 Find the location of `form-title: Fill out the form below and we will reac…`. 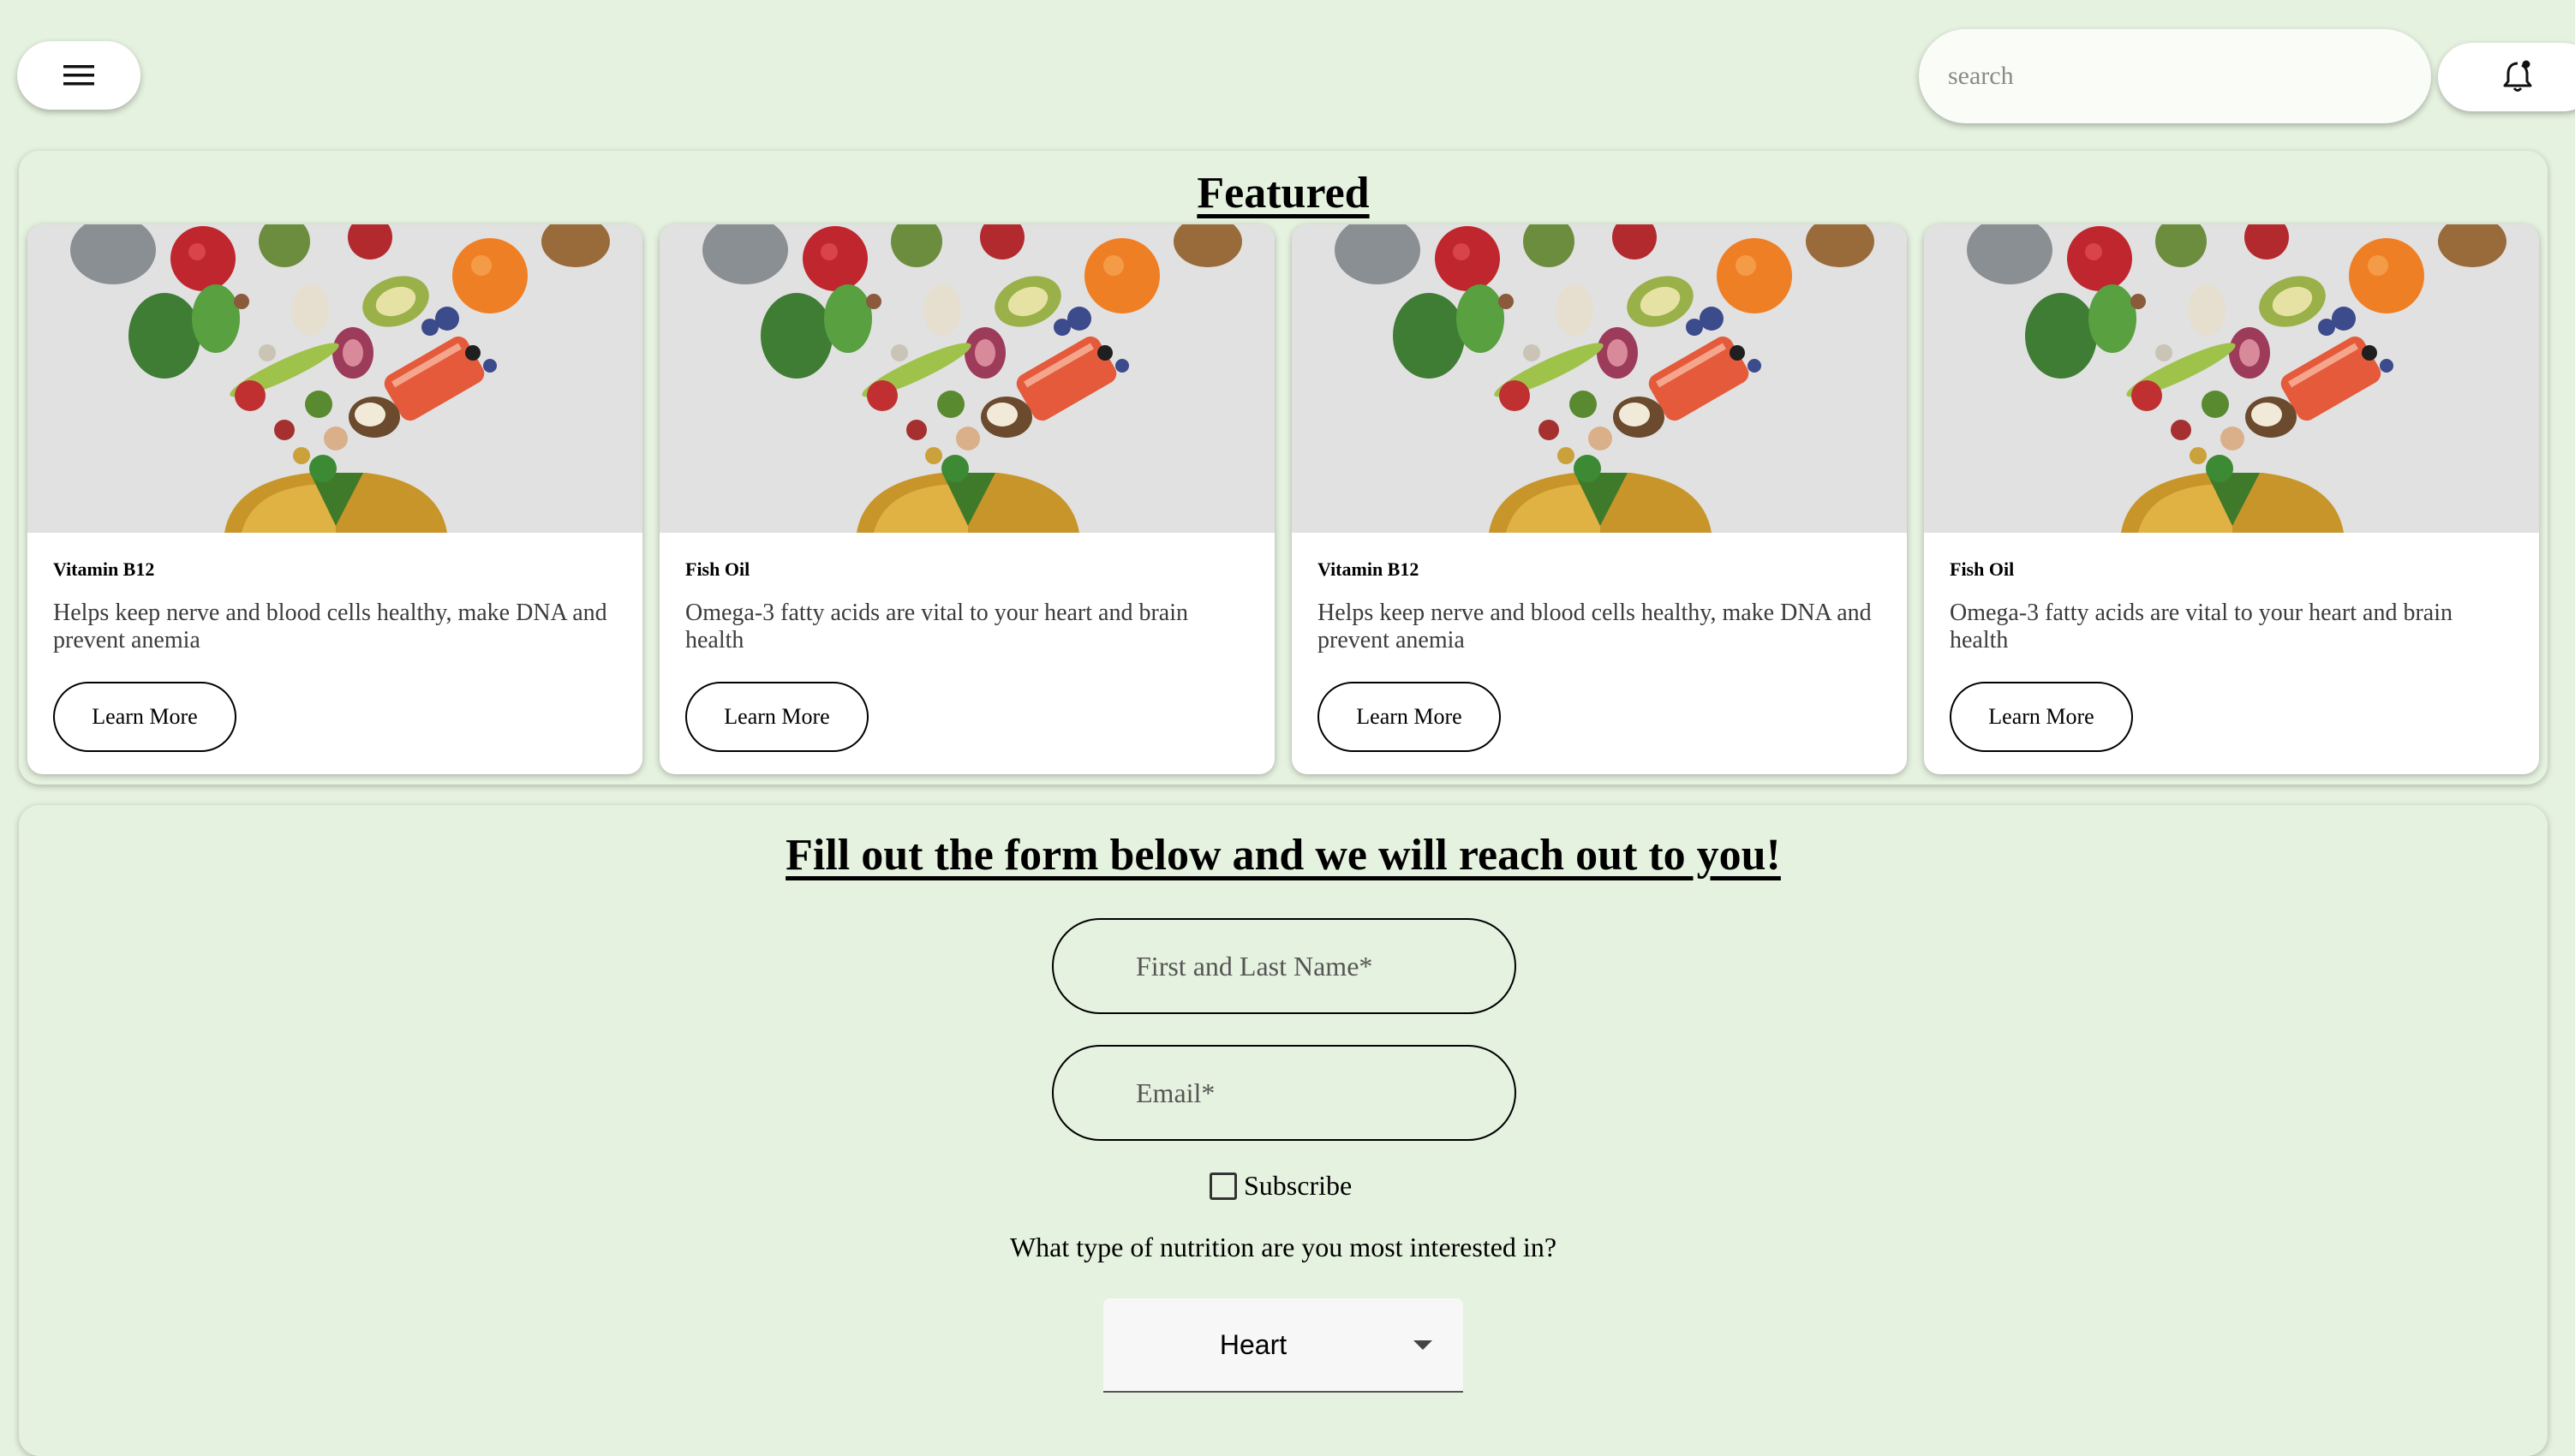

form-title: Fill out the form below and we will reac… is located at coordinates (1283, 855).